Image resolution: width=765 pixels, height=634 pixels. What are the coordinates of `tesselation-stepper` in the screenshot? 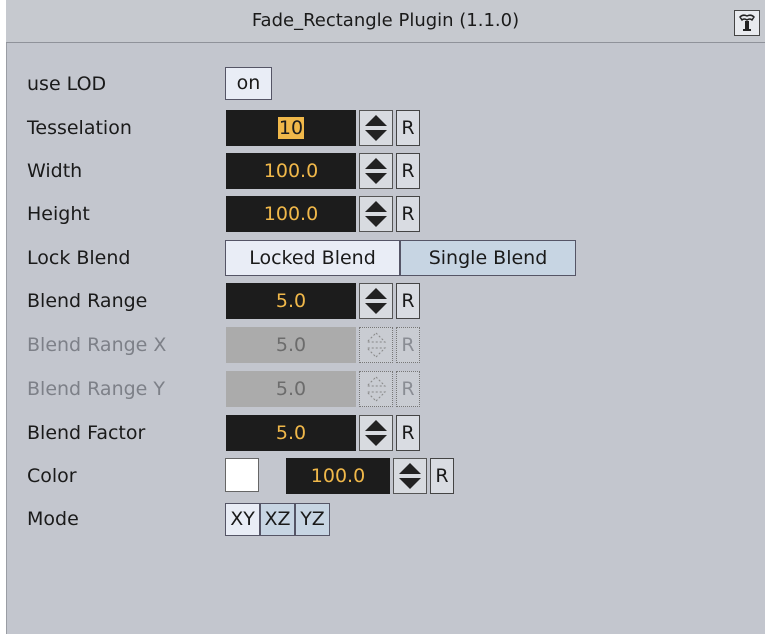 It's located at (376, 128).